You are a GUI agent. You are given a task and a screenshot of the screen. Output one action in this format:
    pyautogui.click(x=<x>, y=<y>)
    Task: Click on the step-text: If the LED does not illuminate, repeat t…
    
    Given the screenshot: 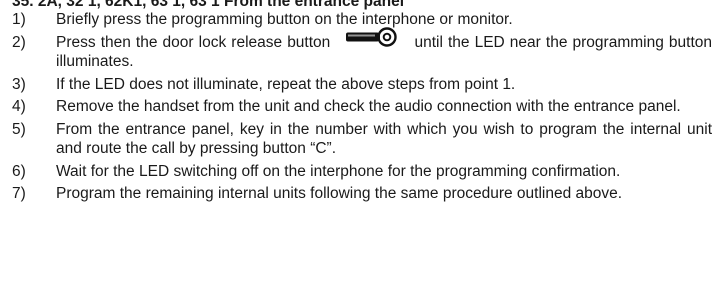 What is the action you would take?
    pyautogui.click(x=286, y=84)
    